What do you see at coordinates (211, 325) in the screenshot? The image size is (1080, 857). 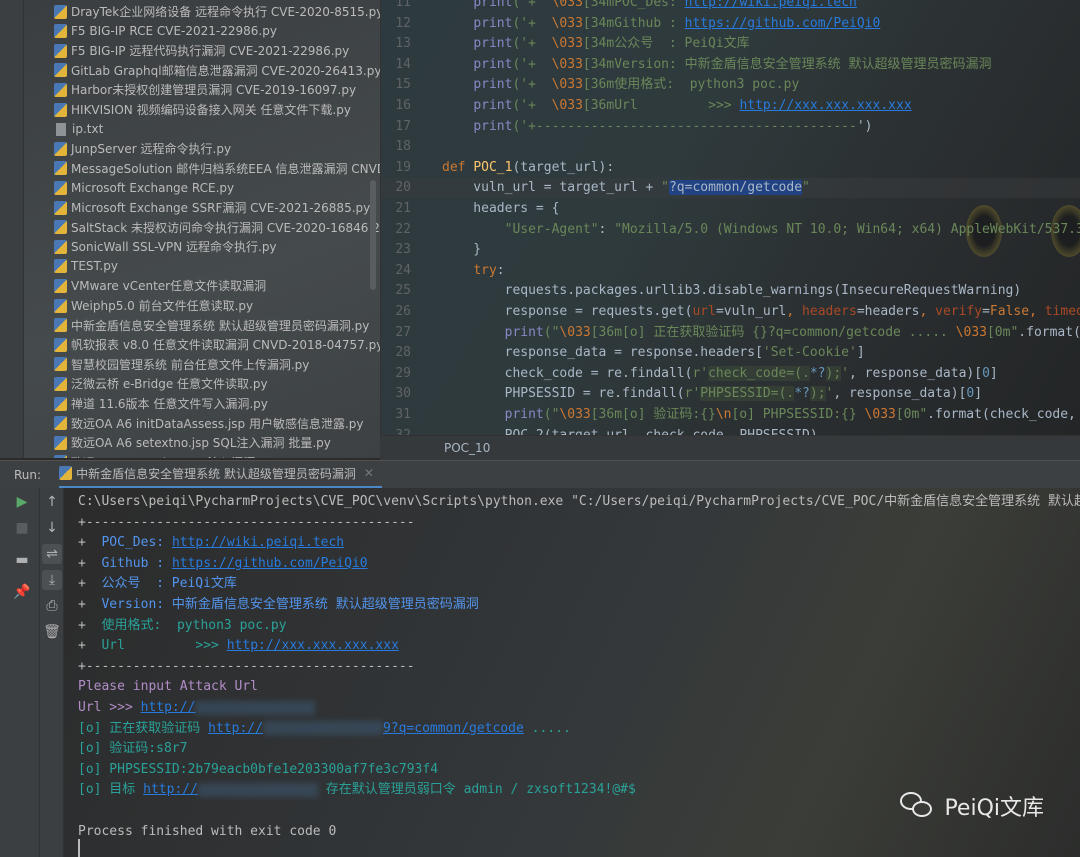 I see `project-file-item: 中新金盾信息安全管理系统 默认超级管理员密码漏洞.py` at bounding box center [211, 325].